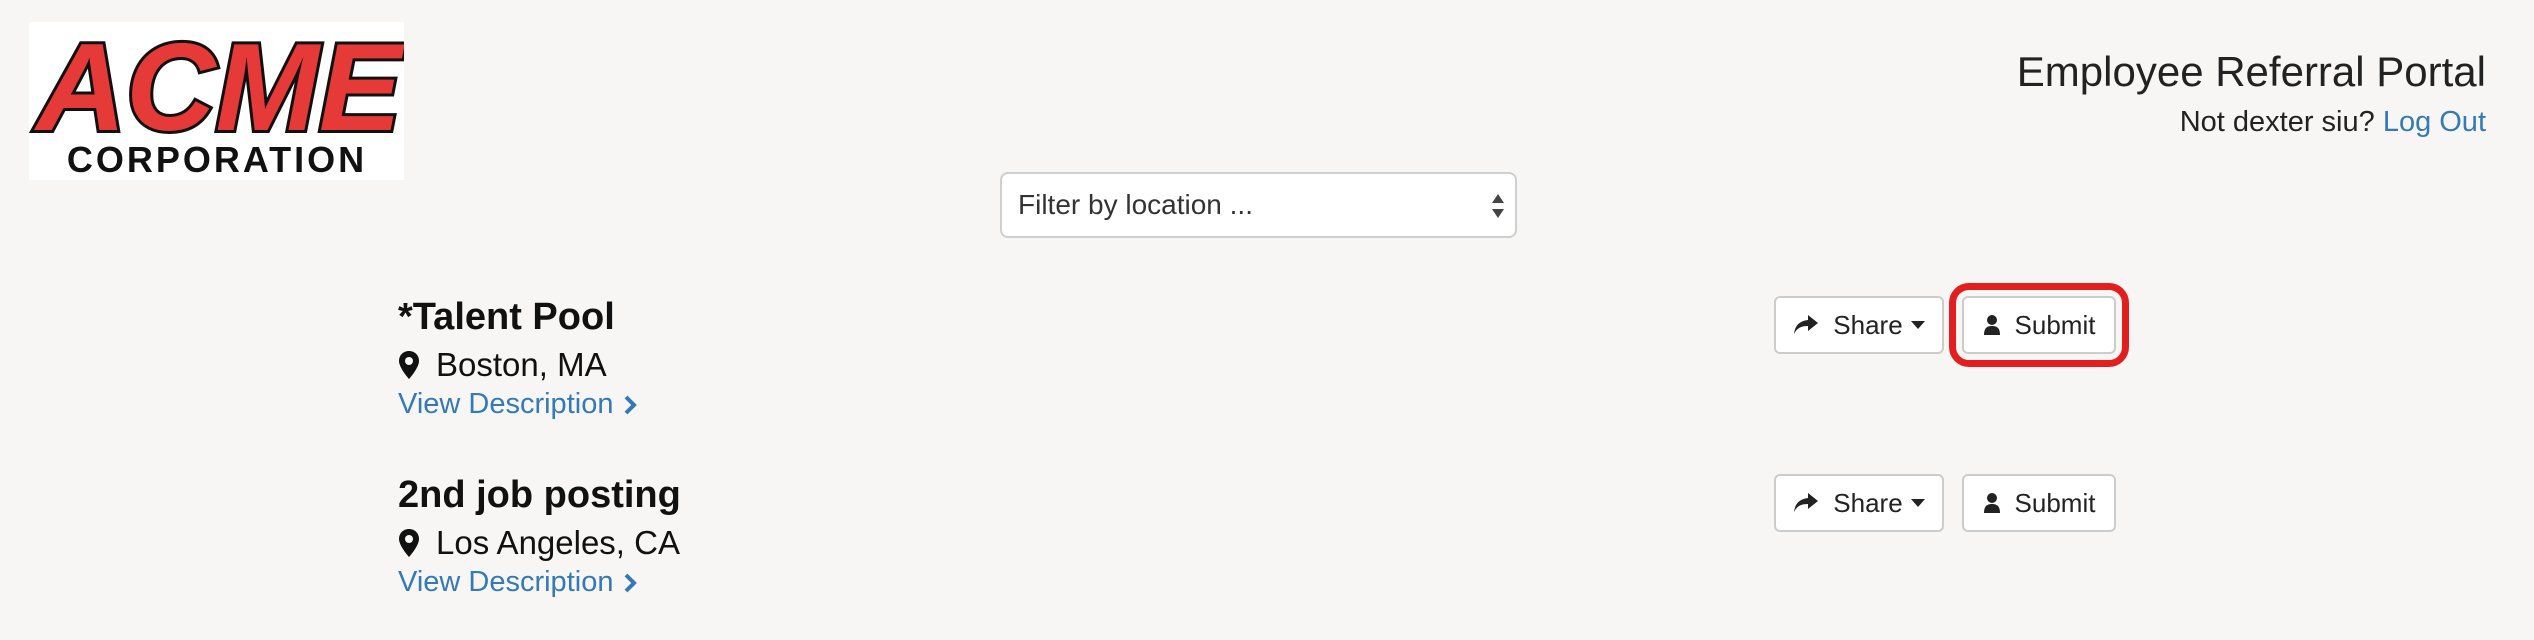 Image resolution: width=2534 pixels, height=640 pixels. I want to click on job-title: *Talent Pool, so click(506, 317).